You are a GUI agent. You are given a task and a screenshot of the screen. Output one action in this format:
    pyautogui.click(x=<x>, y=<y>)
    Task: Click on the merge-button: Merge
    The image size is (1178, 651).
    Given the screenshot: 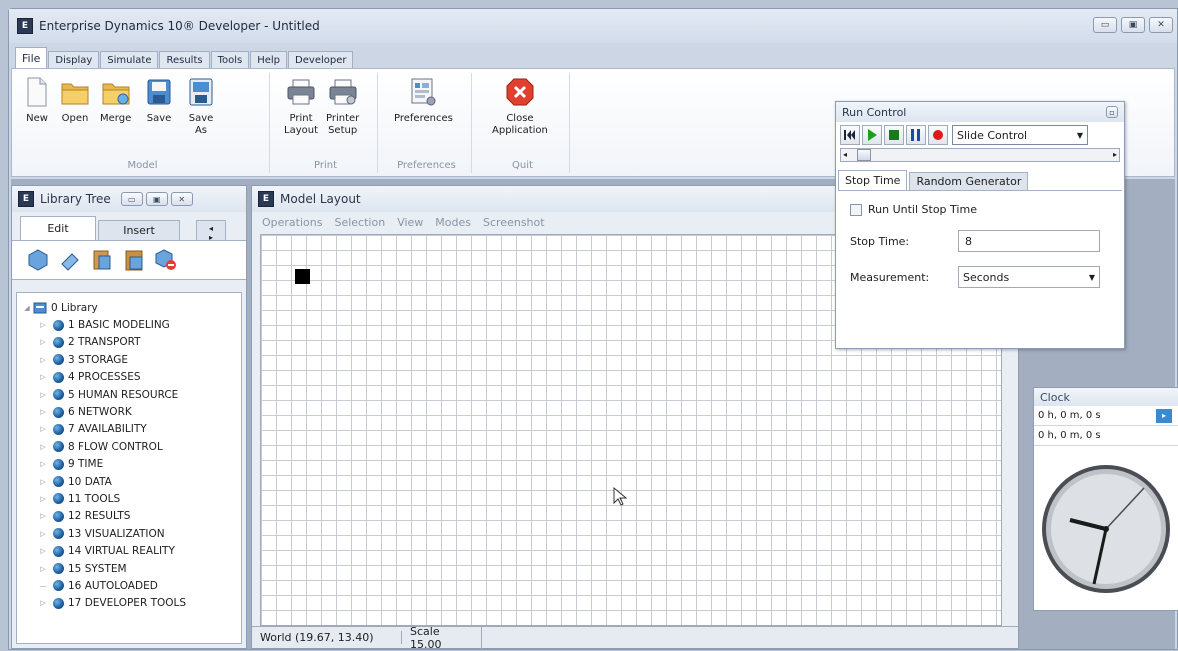 What is the action you would take?
    pyautogui.click(x=115, y=100)
    